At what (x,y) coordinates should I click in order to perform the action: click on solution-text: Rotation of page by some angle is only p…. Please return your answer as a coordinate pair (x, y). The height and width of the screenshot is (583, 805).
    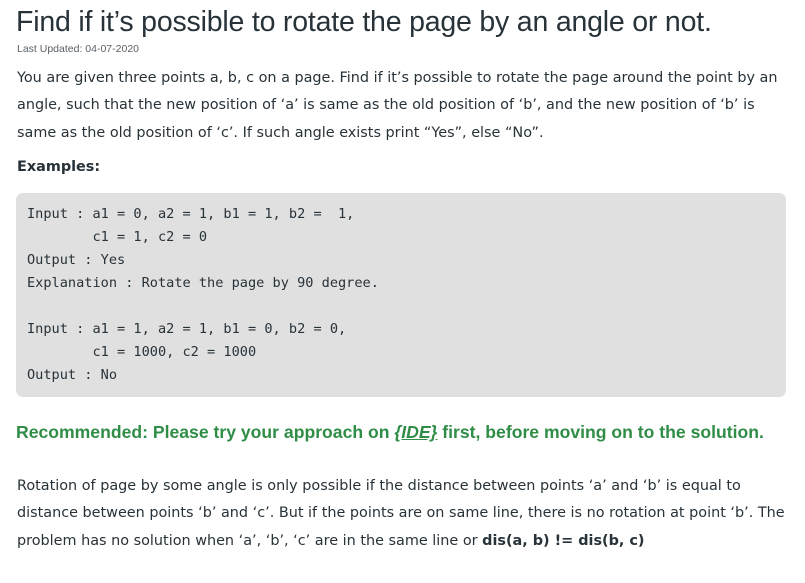
    Looking at the image, I should click on (401, 513).